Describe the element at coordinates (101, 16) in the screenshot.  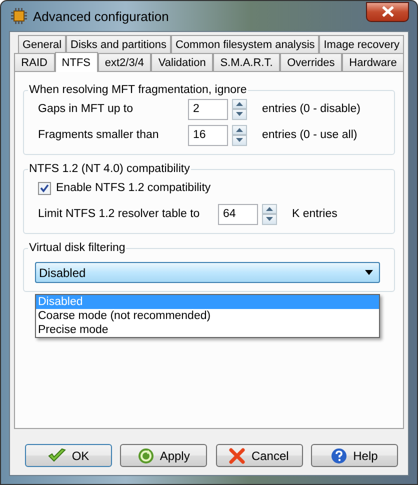
I see `window-title: Advanced configuration` at that location.